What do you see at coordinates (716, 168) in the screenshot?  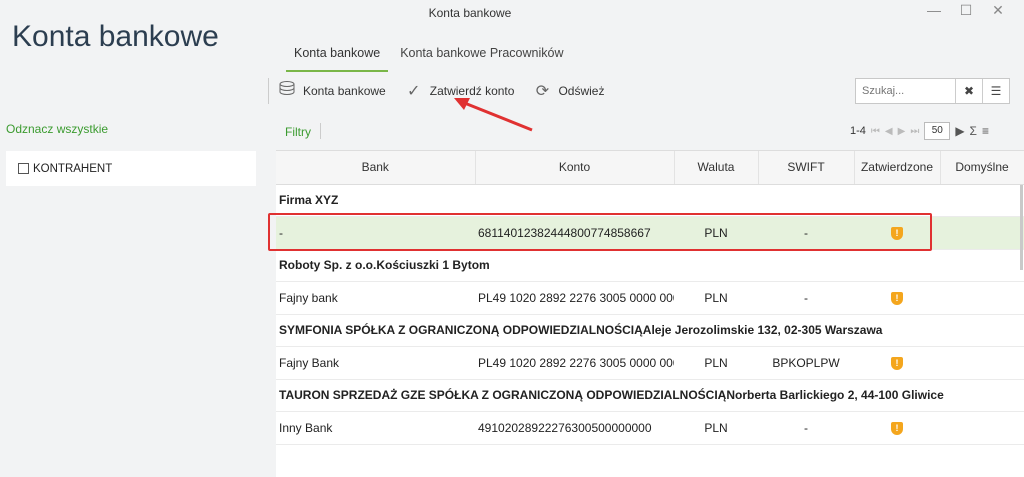 I see `column-header-waluta: Waluta` at bounding box center [716, 168].